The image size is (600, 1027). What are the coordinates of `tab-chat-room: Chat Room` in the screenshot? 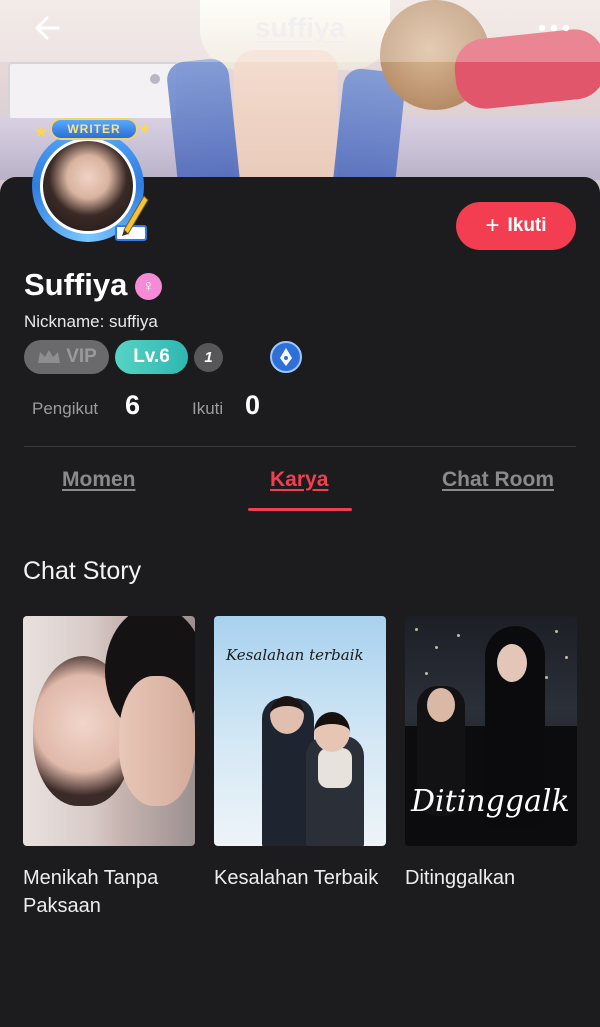 It's located at (498, 480).